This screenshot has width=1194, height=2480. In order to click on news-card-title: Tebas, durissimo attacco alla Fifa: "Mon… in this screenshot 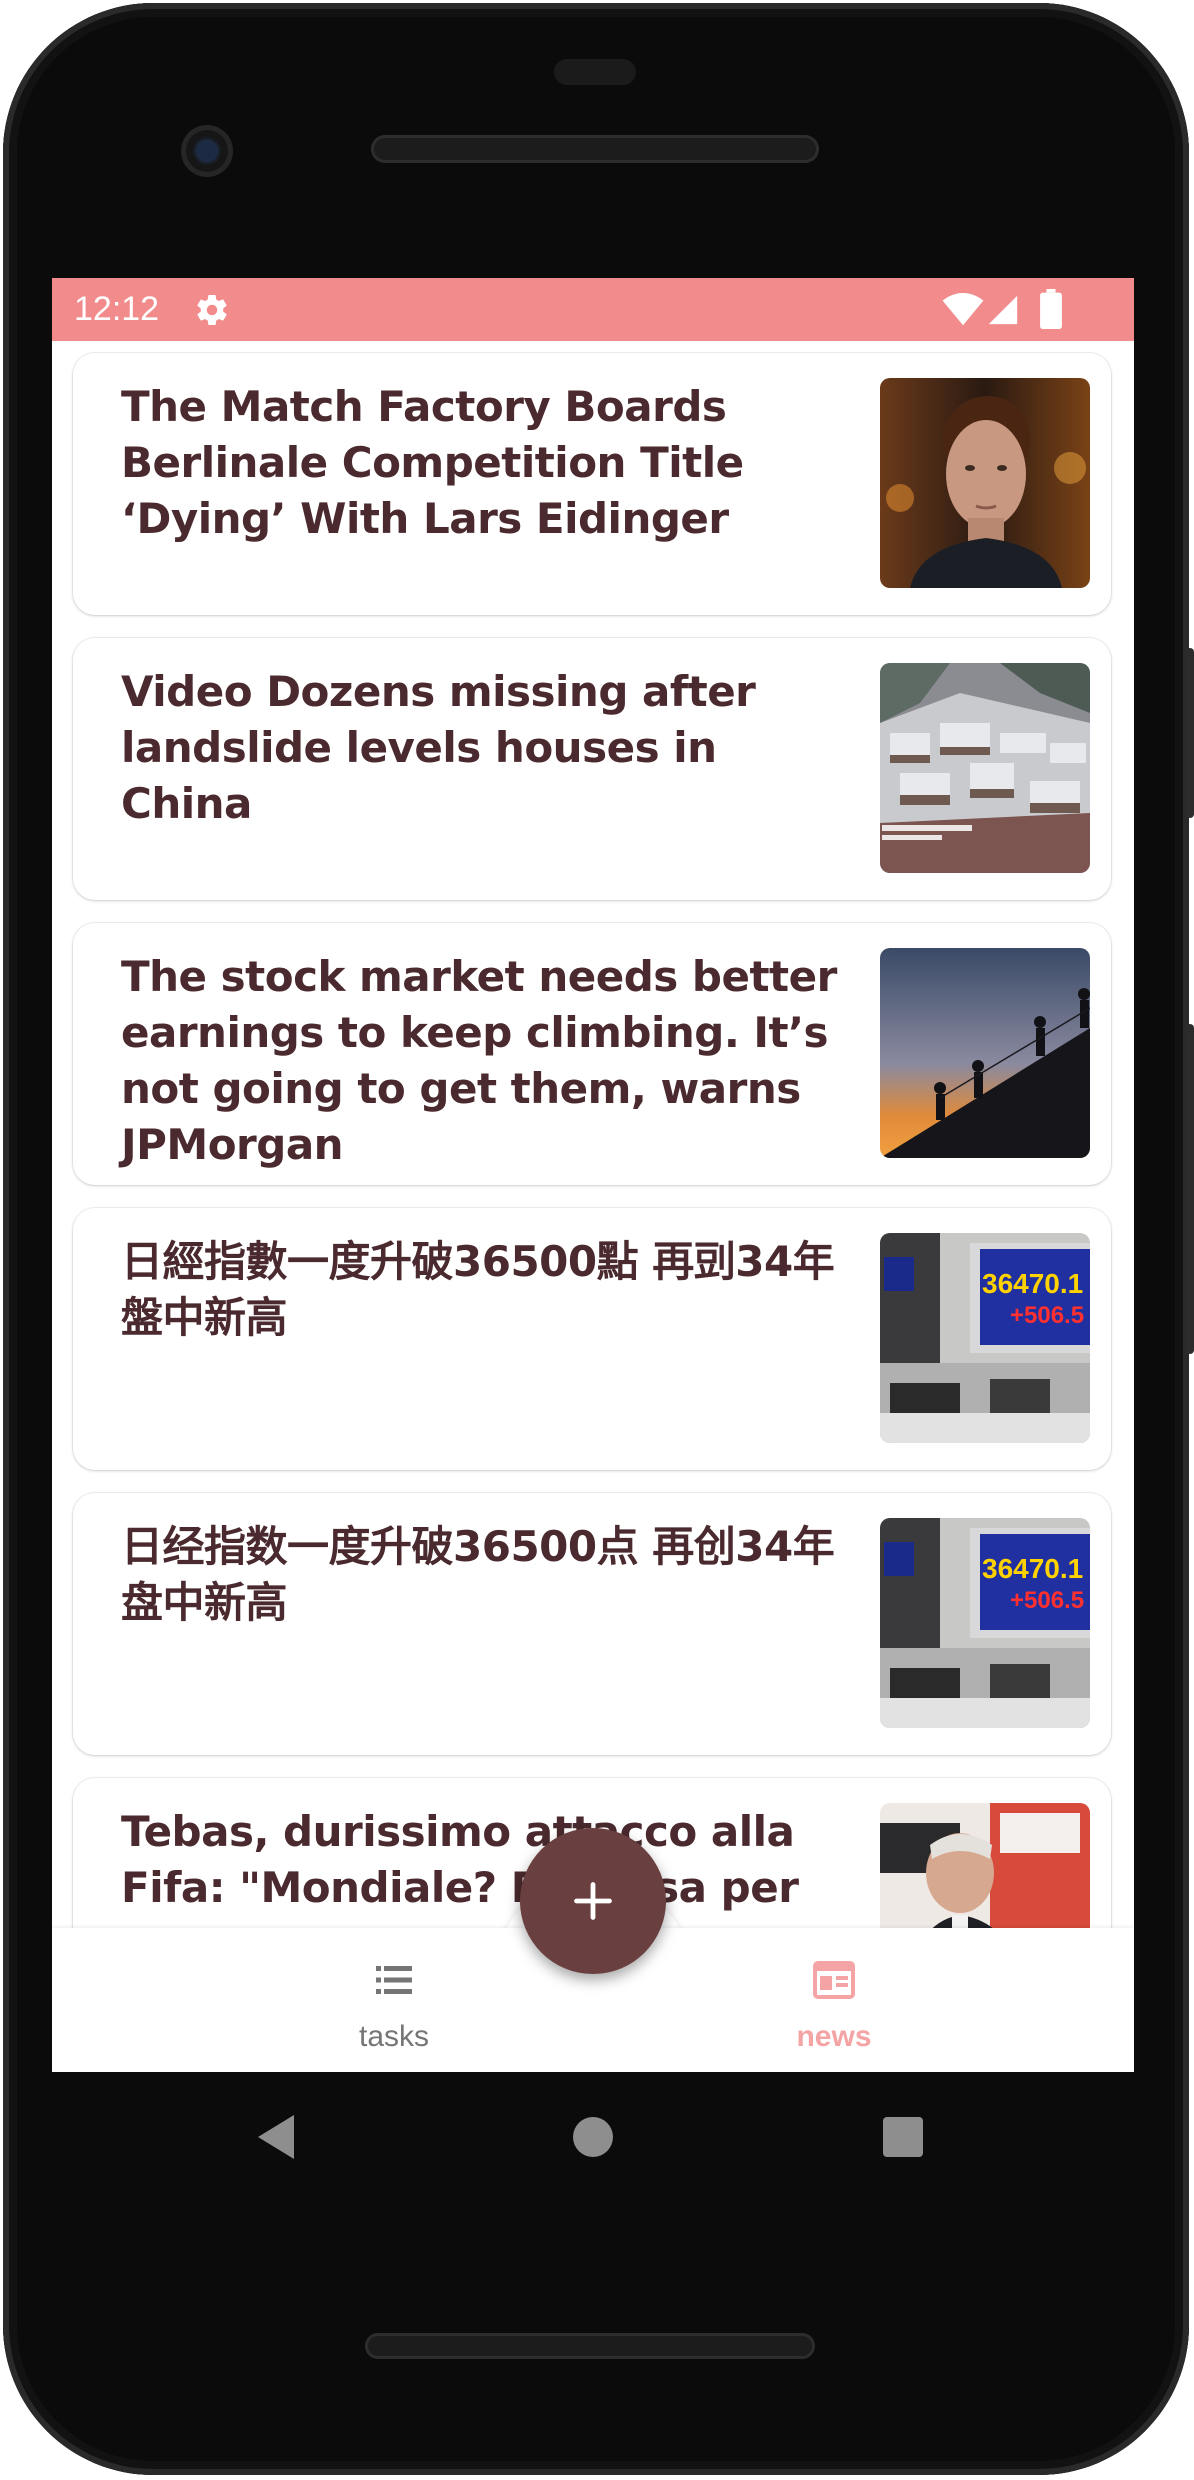, I will do `click(460, 1859)`.